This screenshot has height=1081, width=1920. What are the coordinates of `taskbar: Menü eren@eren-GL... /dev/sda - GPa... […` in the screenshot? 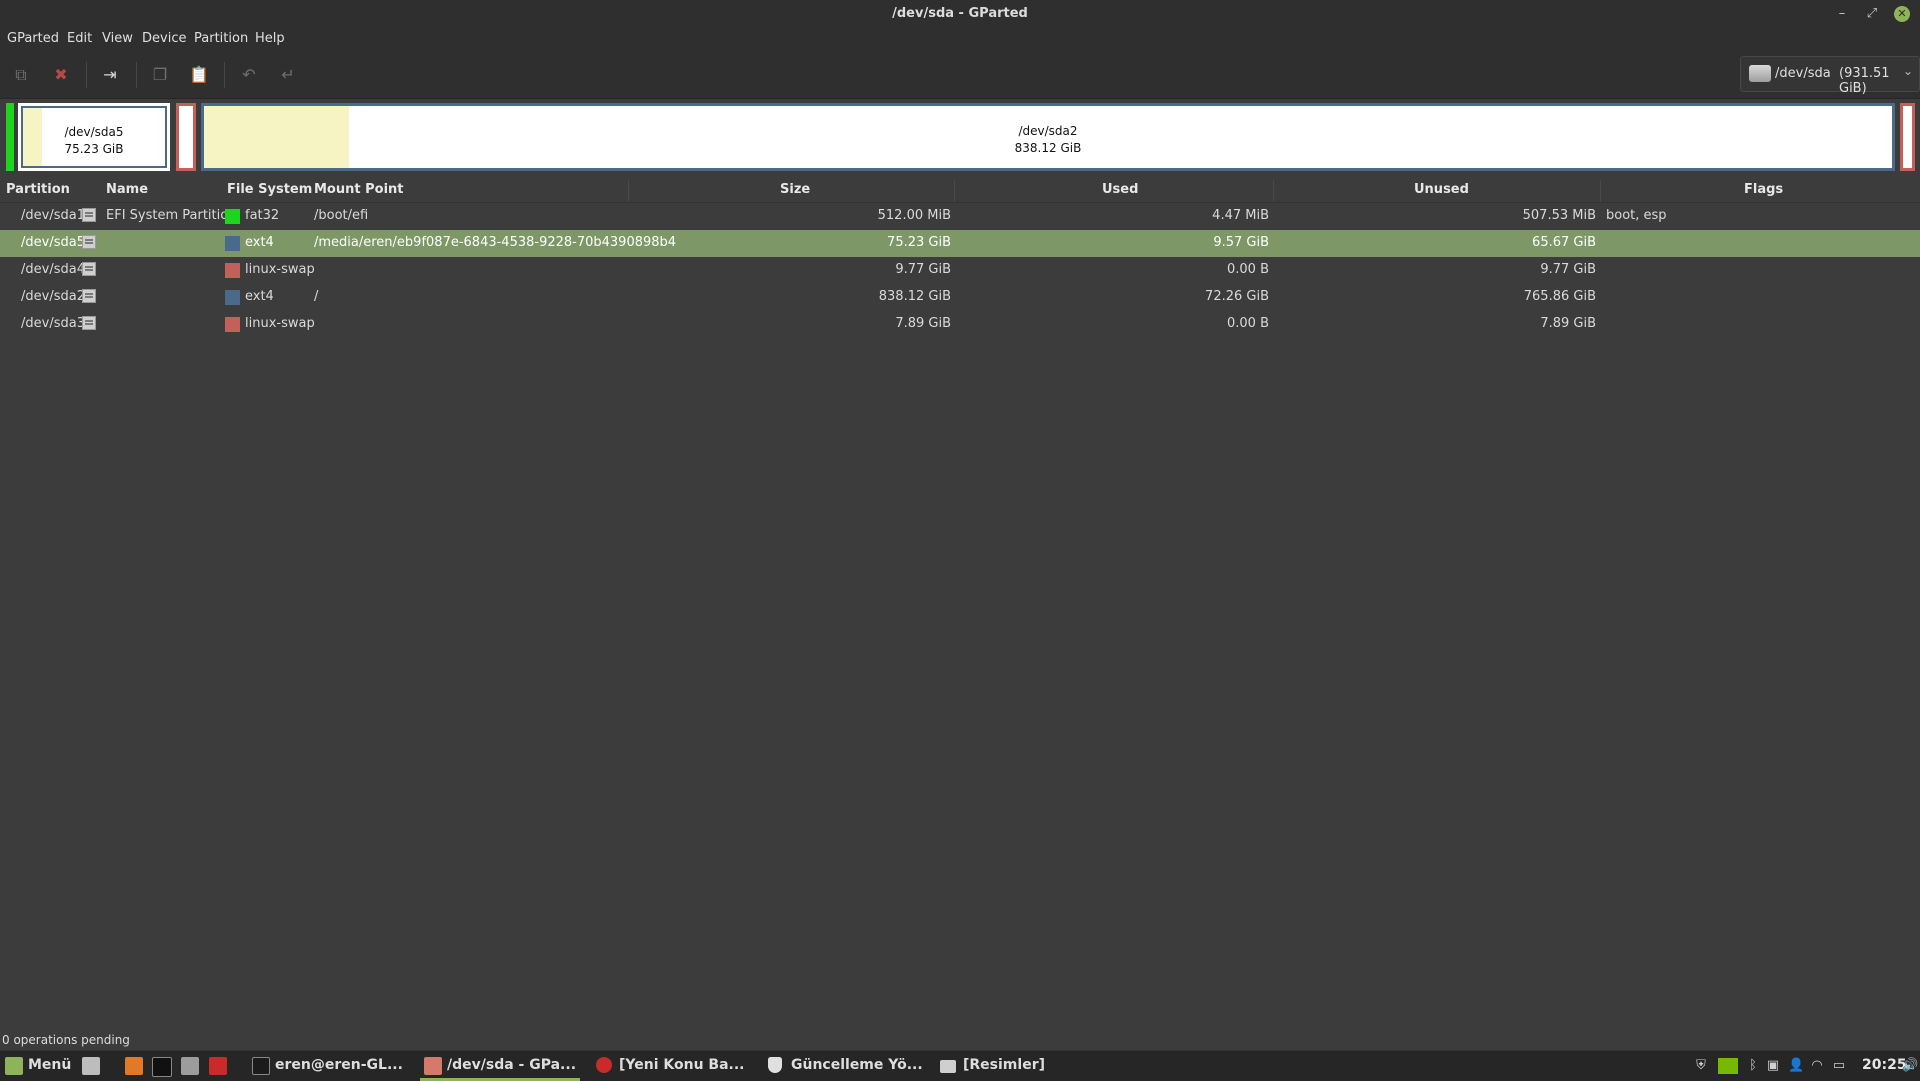 It's located at (960, 1065).